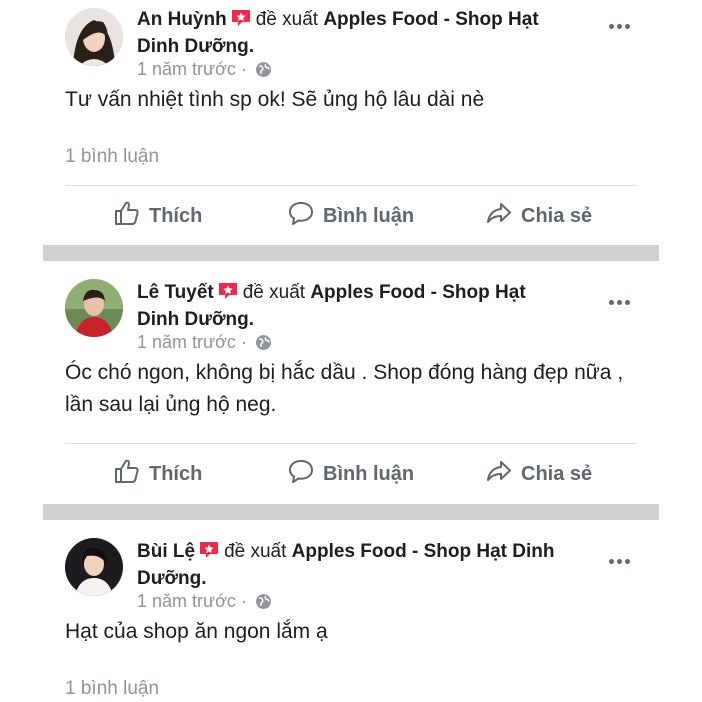  I want to click on author-name: Lê Tuyết, so click(175, 292).